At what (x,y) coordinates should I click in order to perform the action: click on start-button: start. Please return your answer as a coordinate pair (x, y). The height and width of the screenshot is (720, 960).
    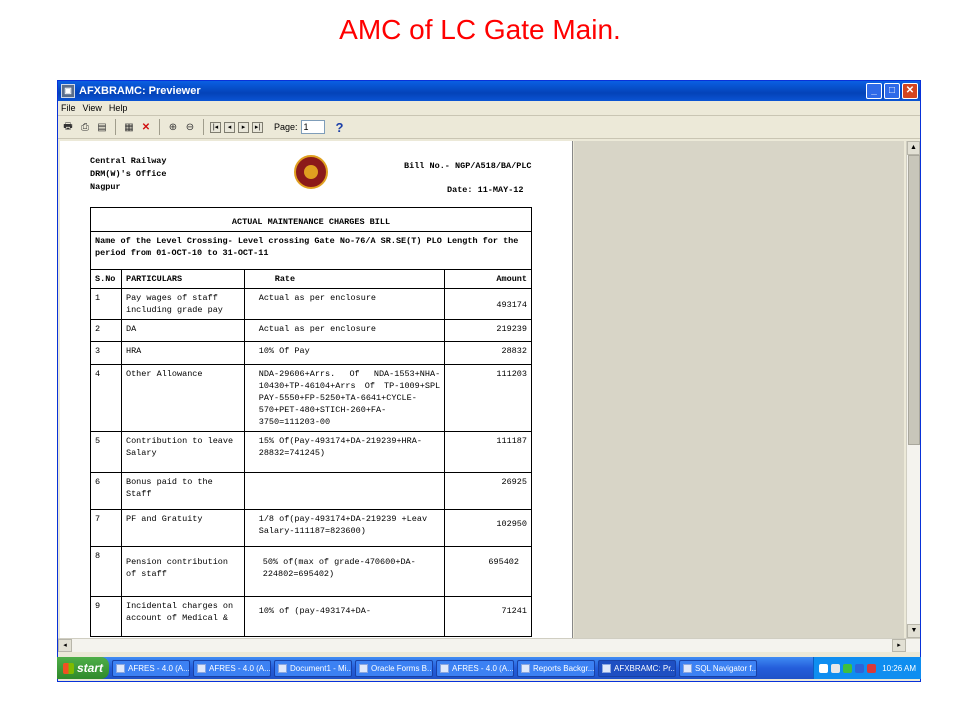
    Looking at the image, I should click on (83, 668).